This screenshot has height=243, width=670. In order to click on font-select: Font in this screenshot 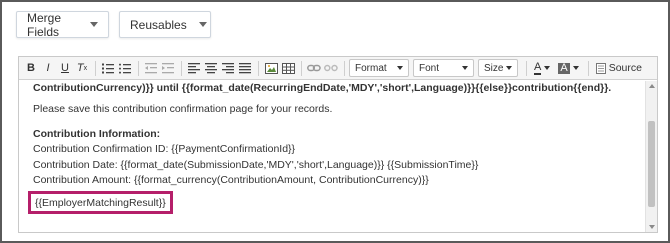, I will do `click(443, 68)`.